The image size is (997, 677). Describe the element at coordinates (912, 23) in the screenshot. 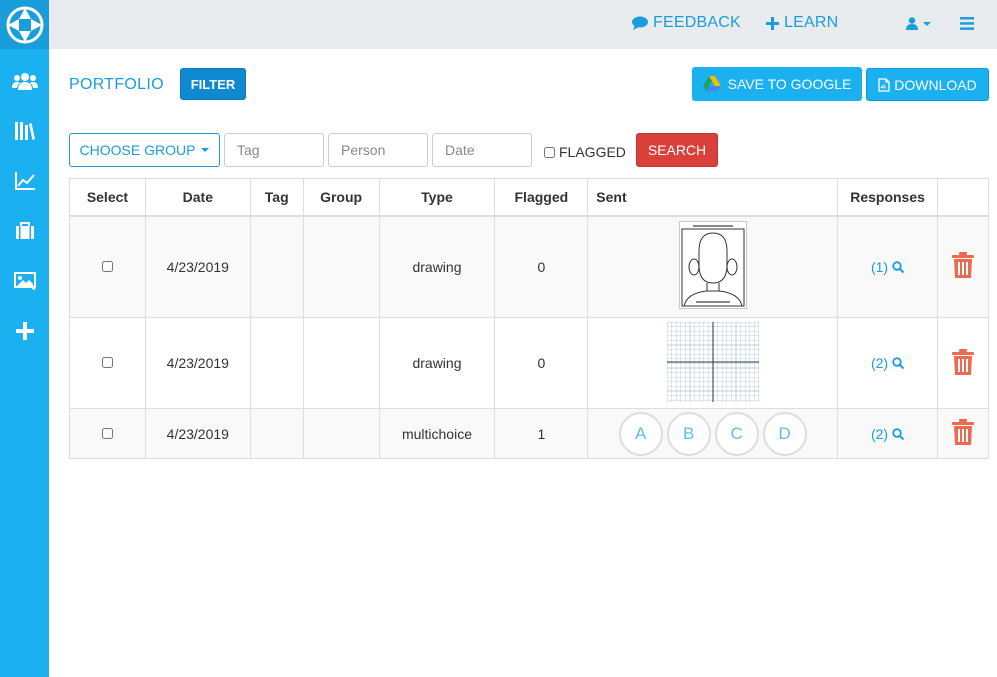

I see `user-icon` at that location.